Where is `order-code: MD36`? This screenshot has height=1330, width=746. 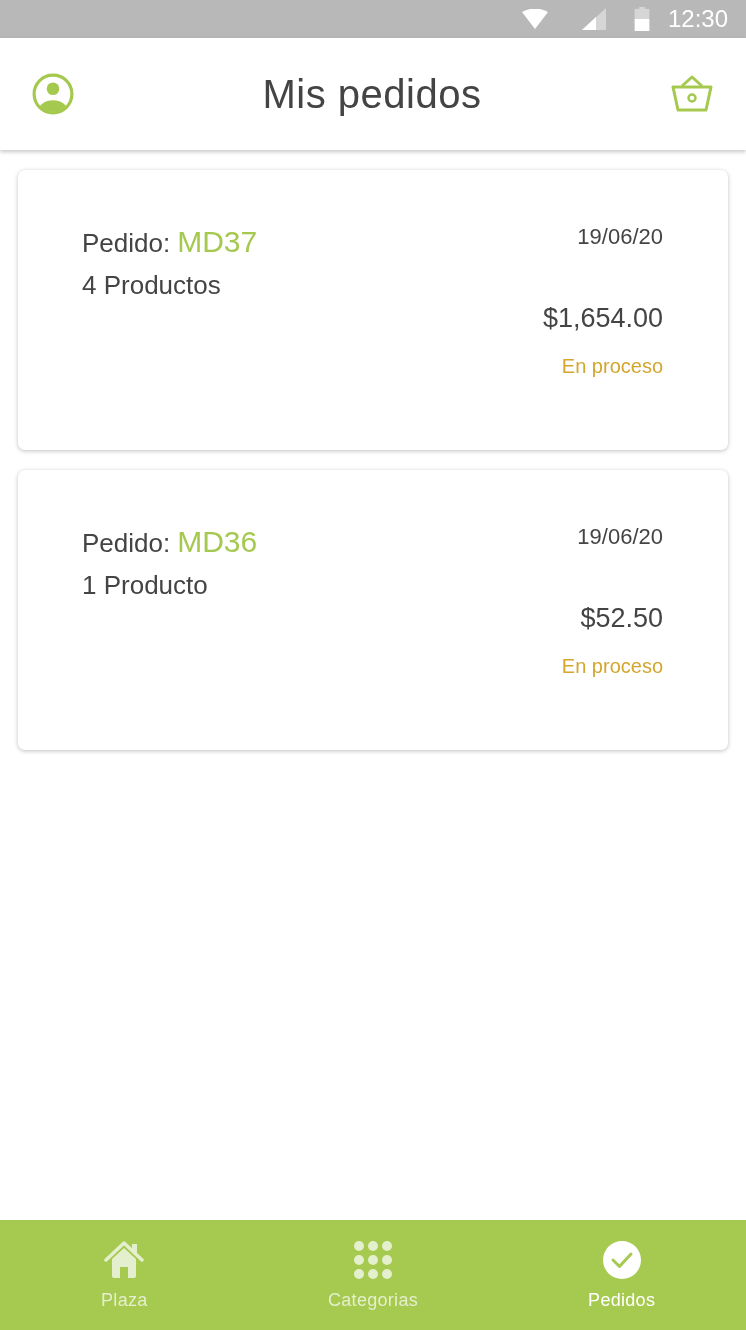
order-code: MD36 is located at coordinates (217, 542).